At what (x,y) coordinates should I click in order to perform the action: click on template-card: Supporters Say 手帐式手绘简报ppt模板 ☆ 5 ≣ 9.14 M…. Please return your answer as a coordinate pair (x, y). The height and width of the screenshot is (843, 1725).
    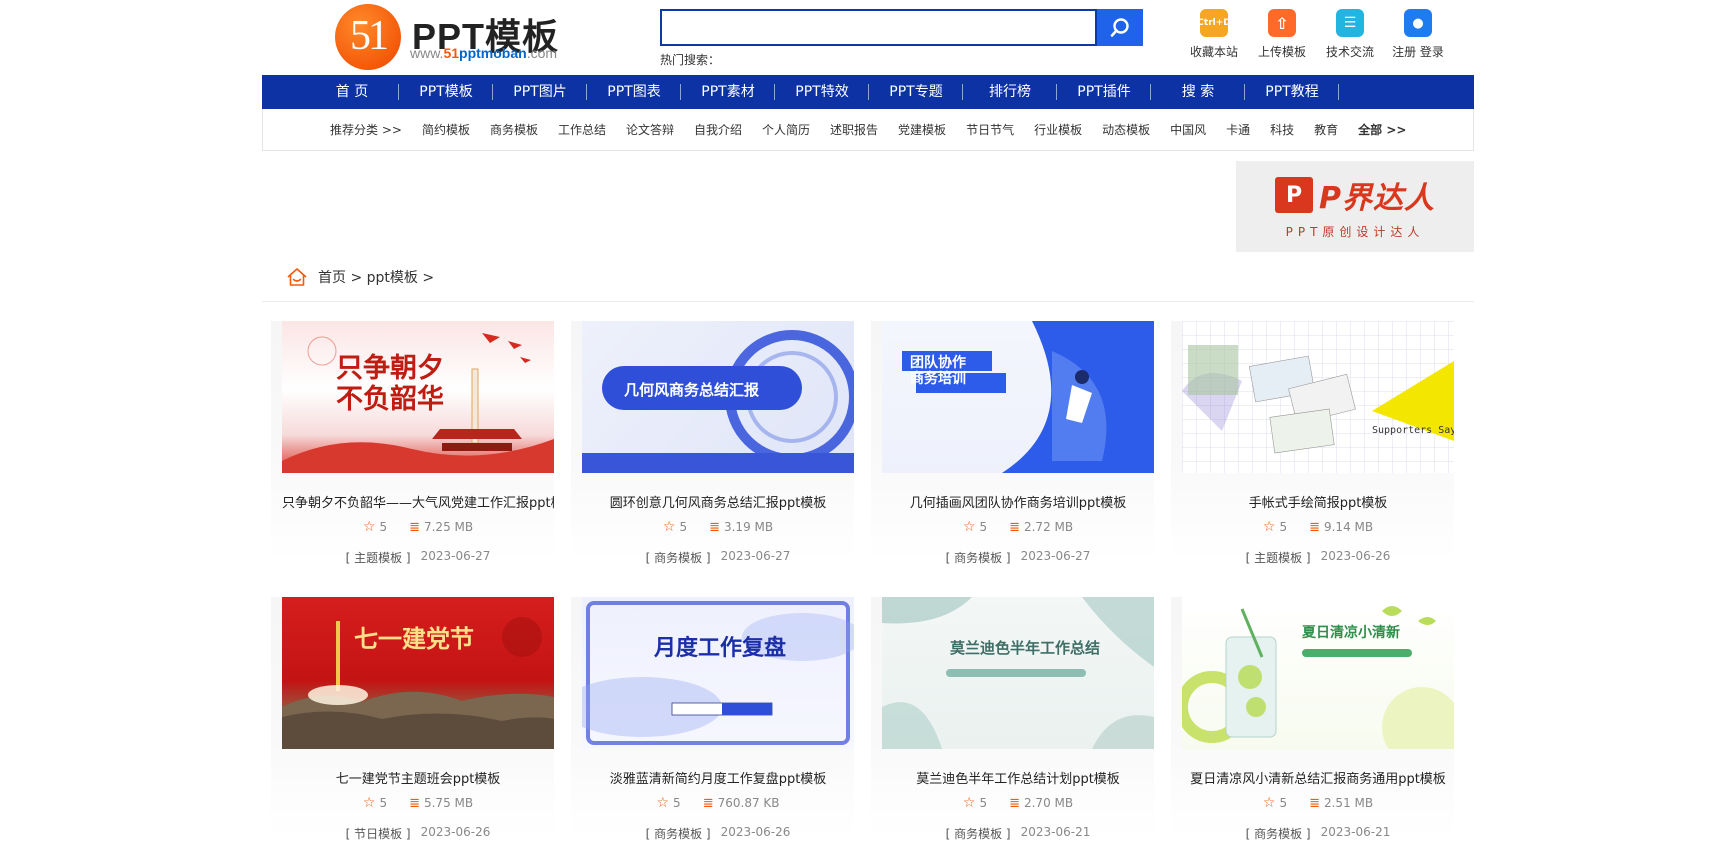
    Looking at the image, I should click on (1312, 443).